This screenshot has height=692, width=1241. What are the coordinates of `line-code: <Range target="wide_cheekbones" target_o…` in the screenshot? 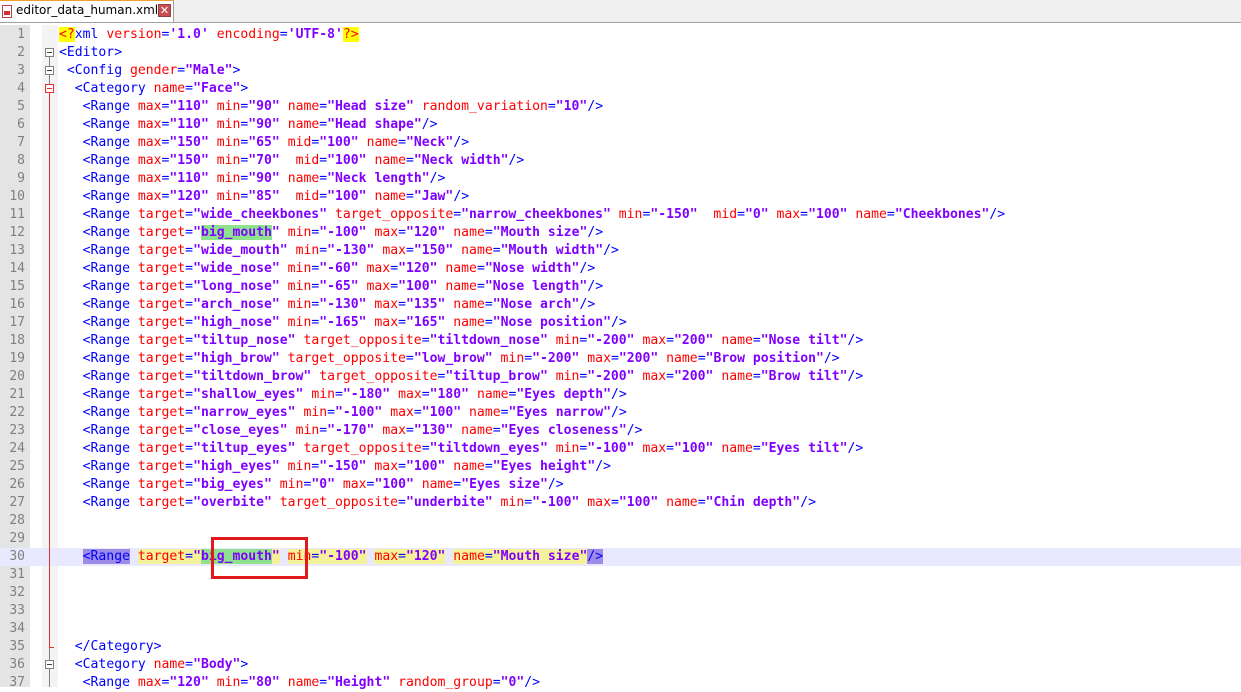 It's located at (532, 215).